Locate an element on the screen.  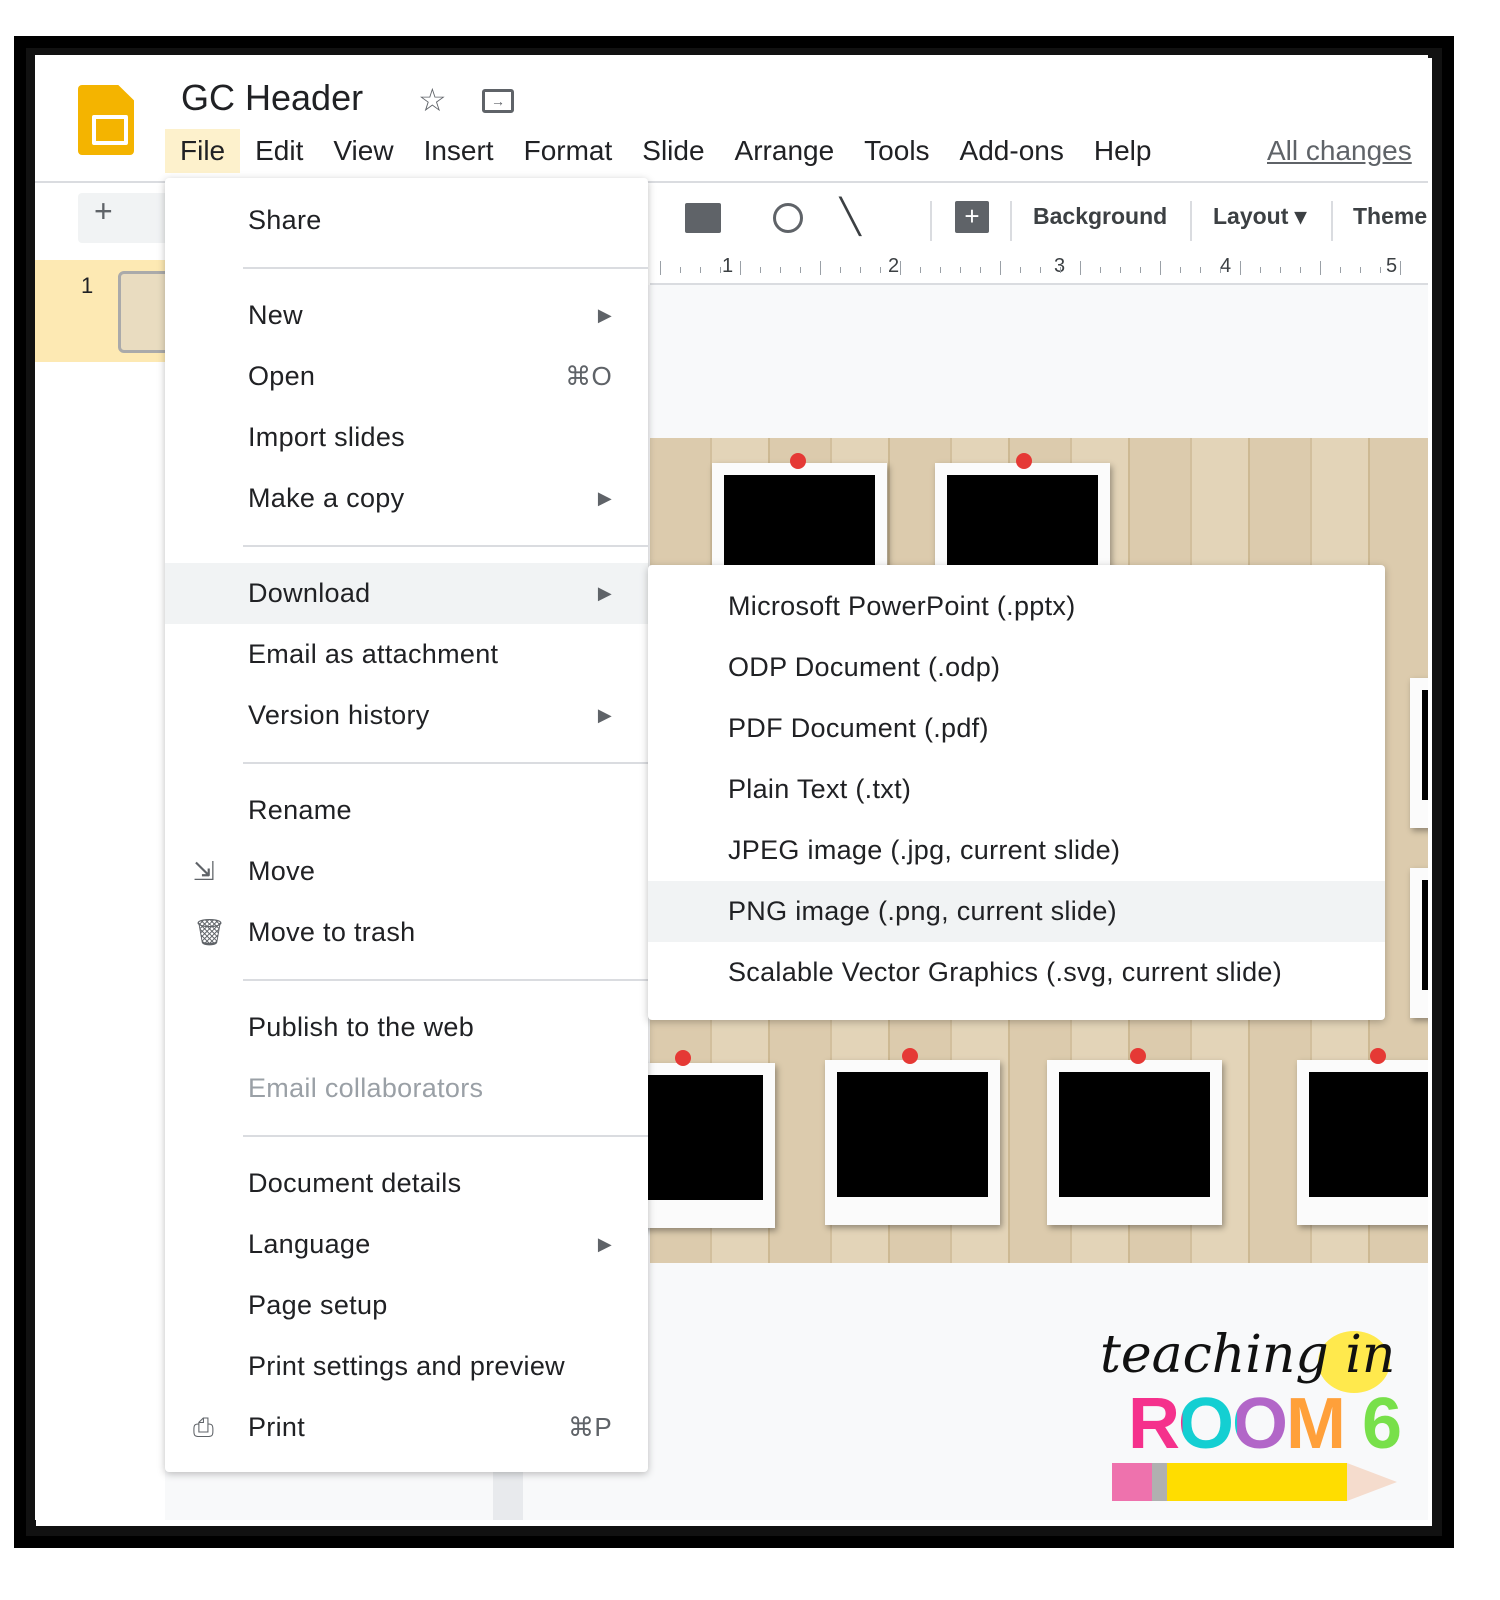
menu-file: File is located at coordinates (203, 151).